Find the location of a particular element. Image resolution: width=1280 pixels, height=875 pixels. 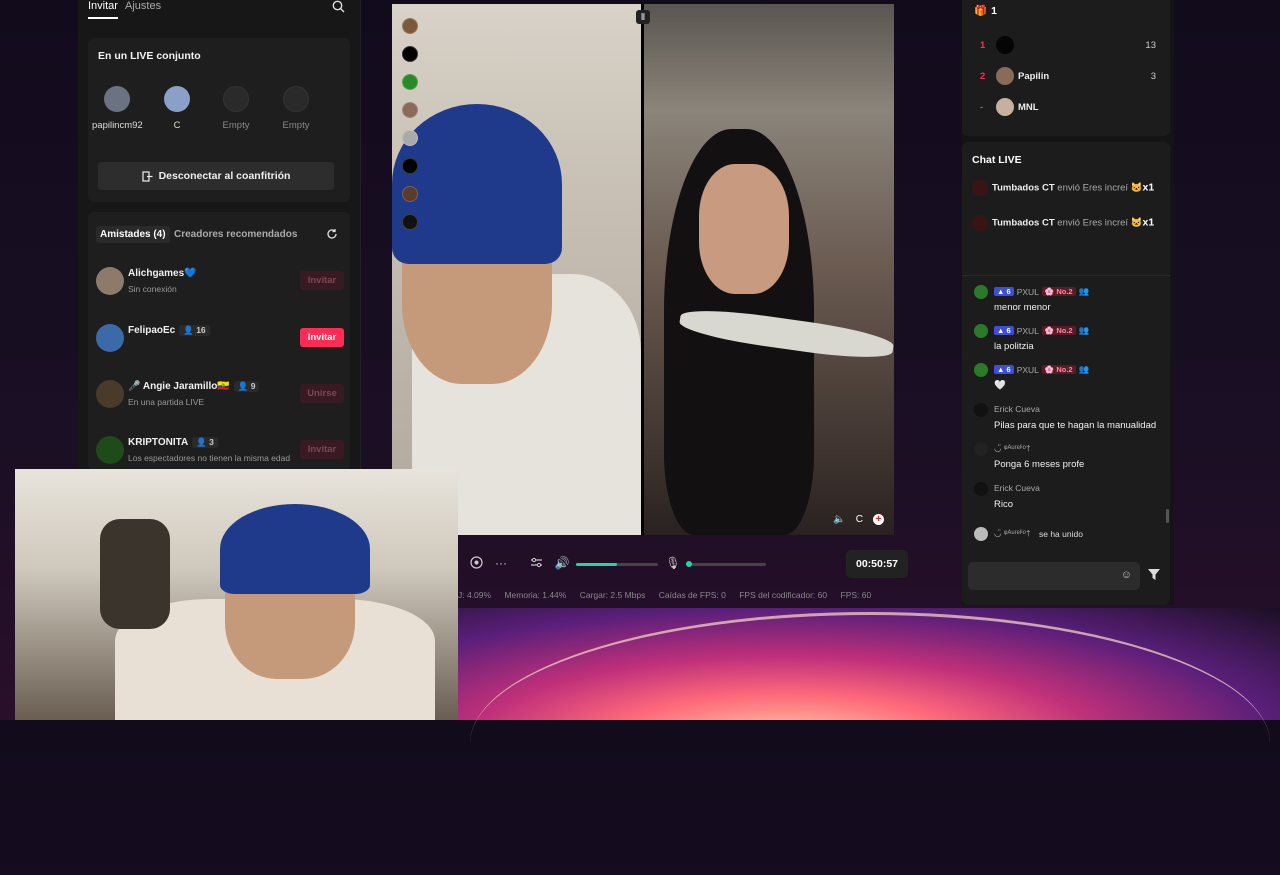

cohost-video is located at coordinates (770, 269).